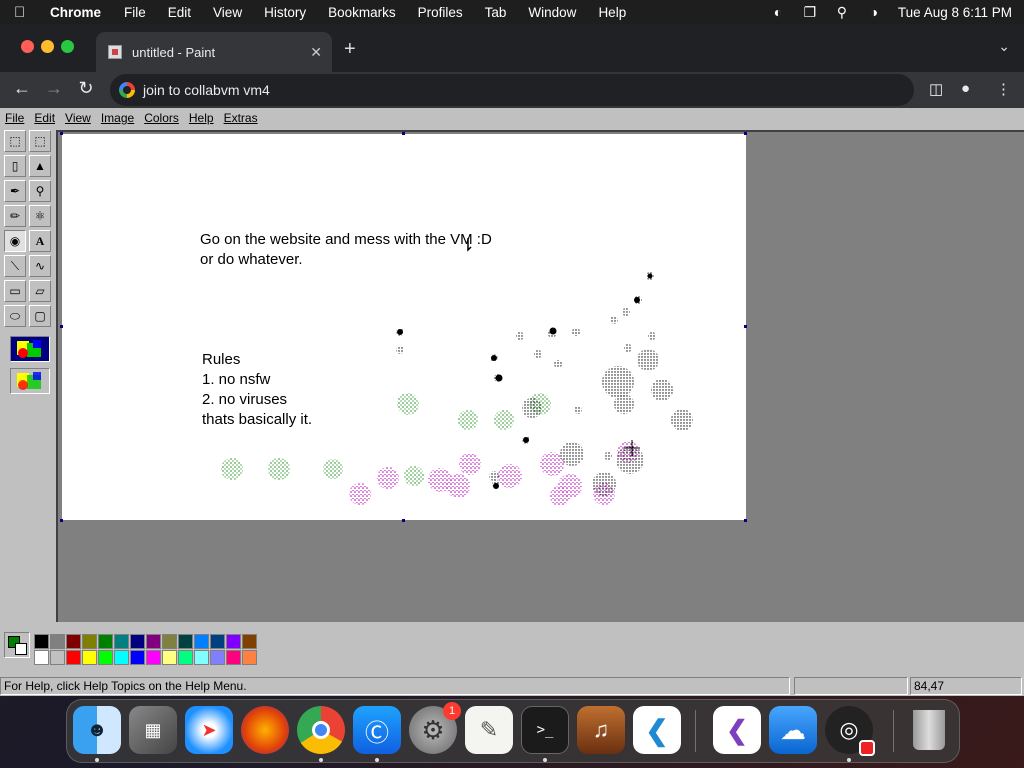 The image size is (1024, 768). I want to click on maximize-window-button, so click(67, 46).